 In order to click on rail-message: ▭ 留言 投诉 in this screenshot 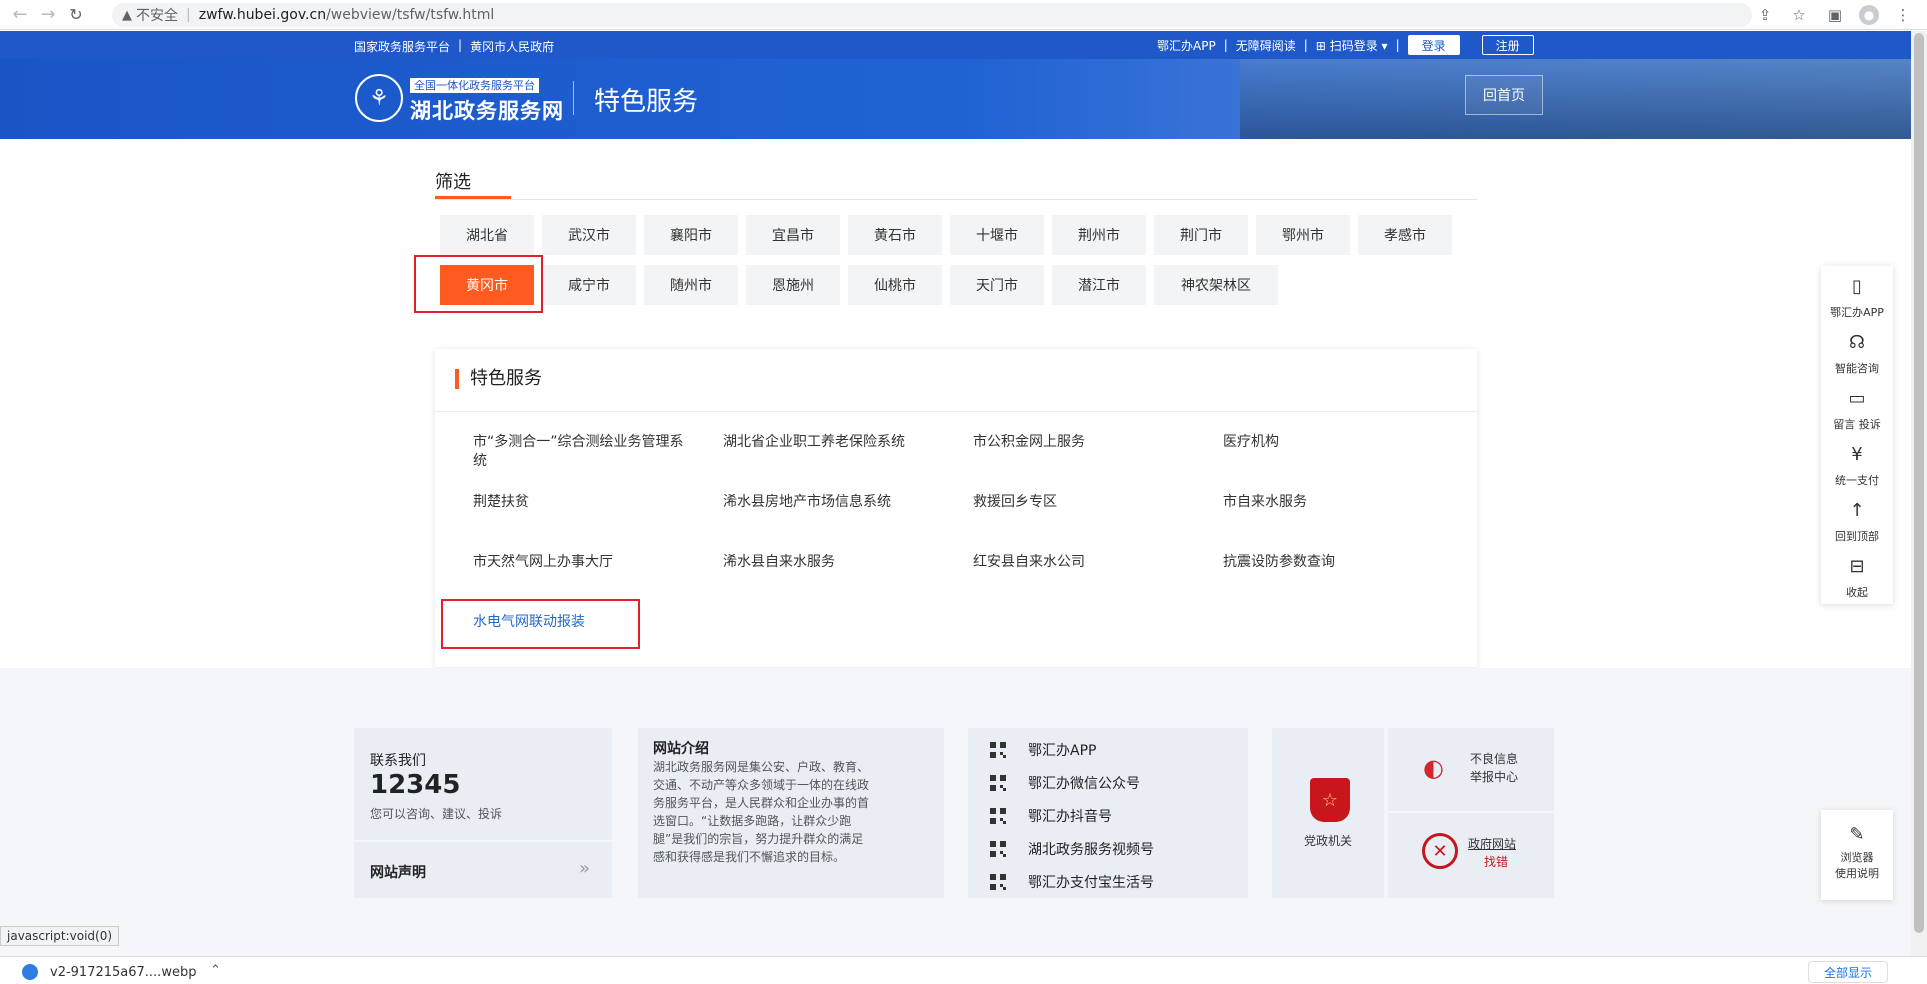, I will do `click(1857, 409)`.